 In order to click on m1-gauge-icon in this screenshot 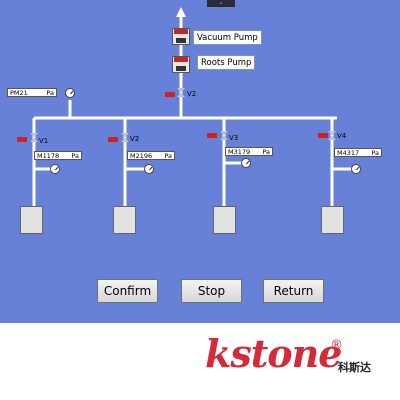, I will do `click(55, 169)`.